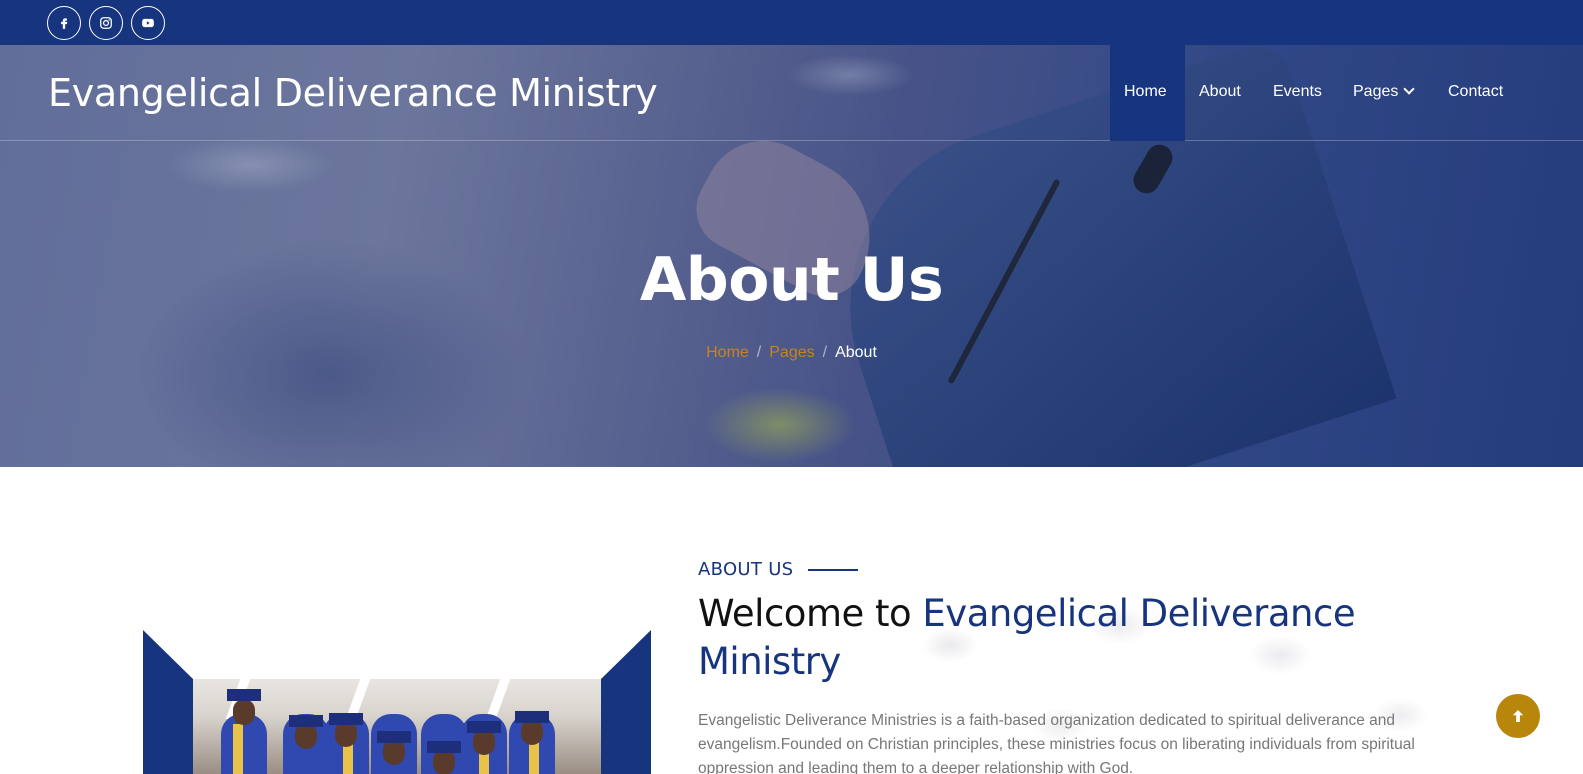 The width and height of the screenshot is (1583, 774). I want to click on page-title: About Us, so click(791, 280).